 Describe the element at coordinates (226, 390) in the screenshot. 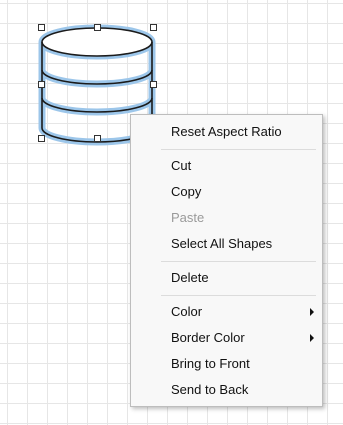

I see `menu-item-send-to-back: Send to Back` at that location.